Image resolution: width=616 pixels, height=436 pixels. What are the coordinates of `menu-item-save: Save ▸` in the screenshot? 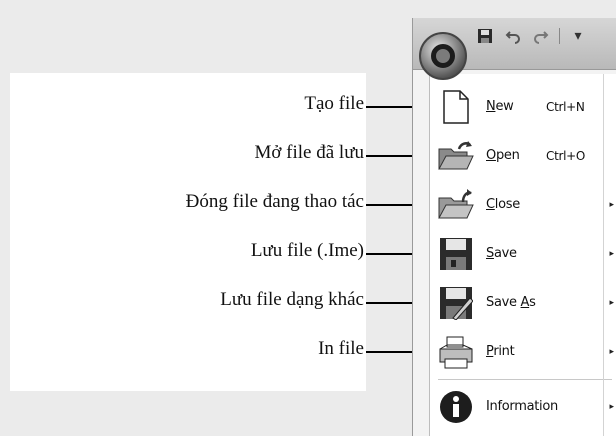 It's located at (523, 253).